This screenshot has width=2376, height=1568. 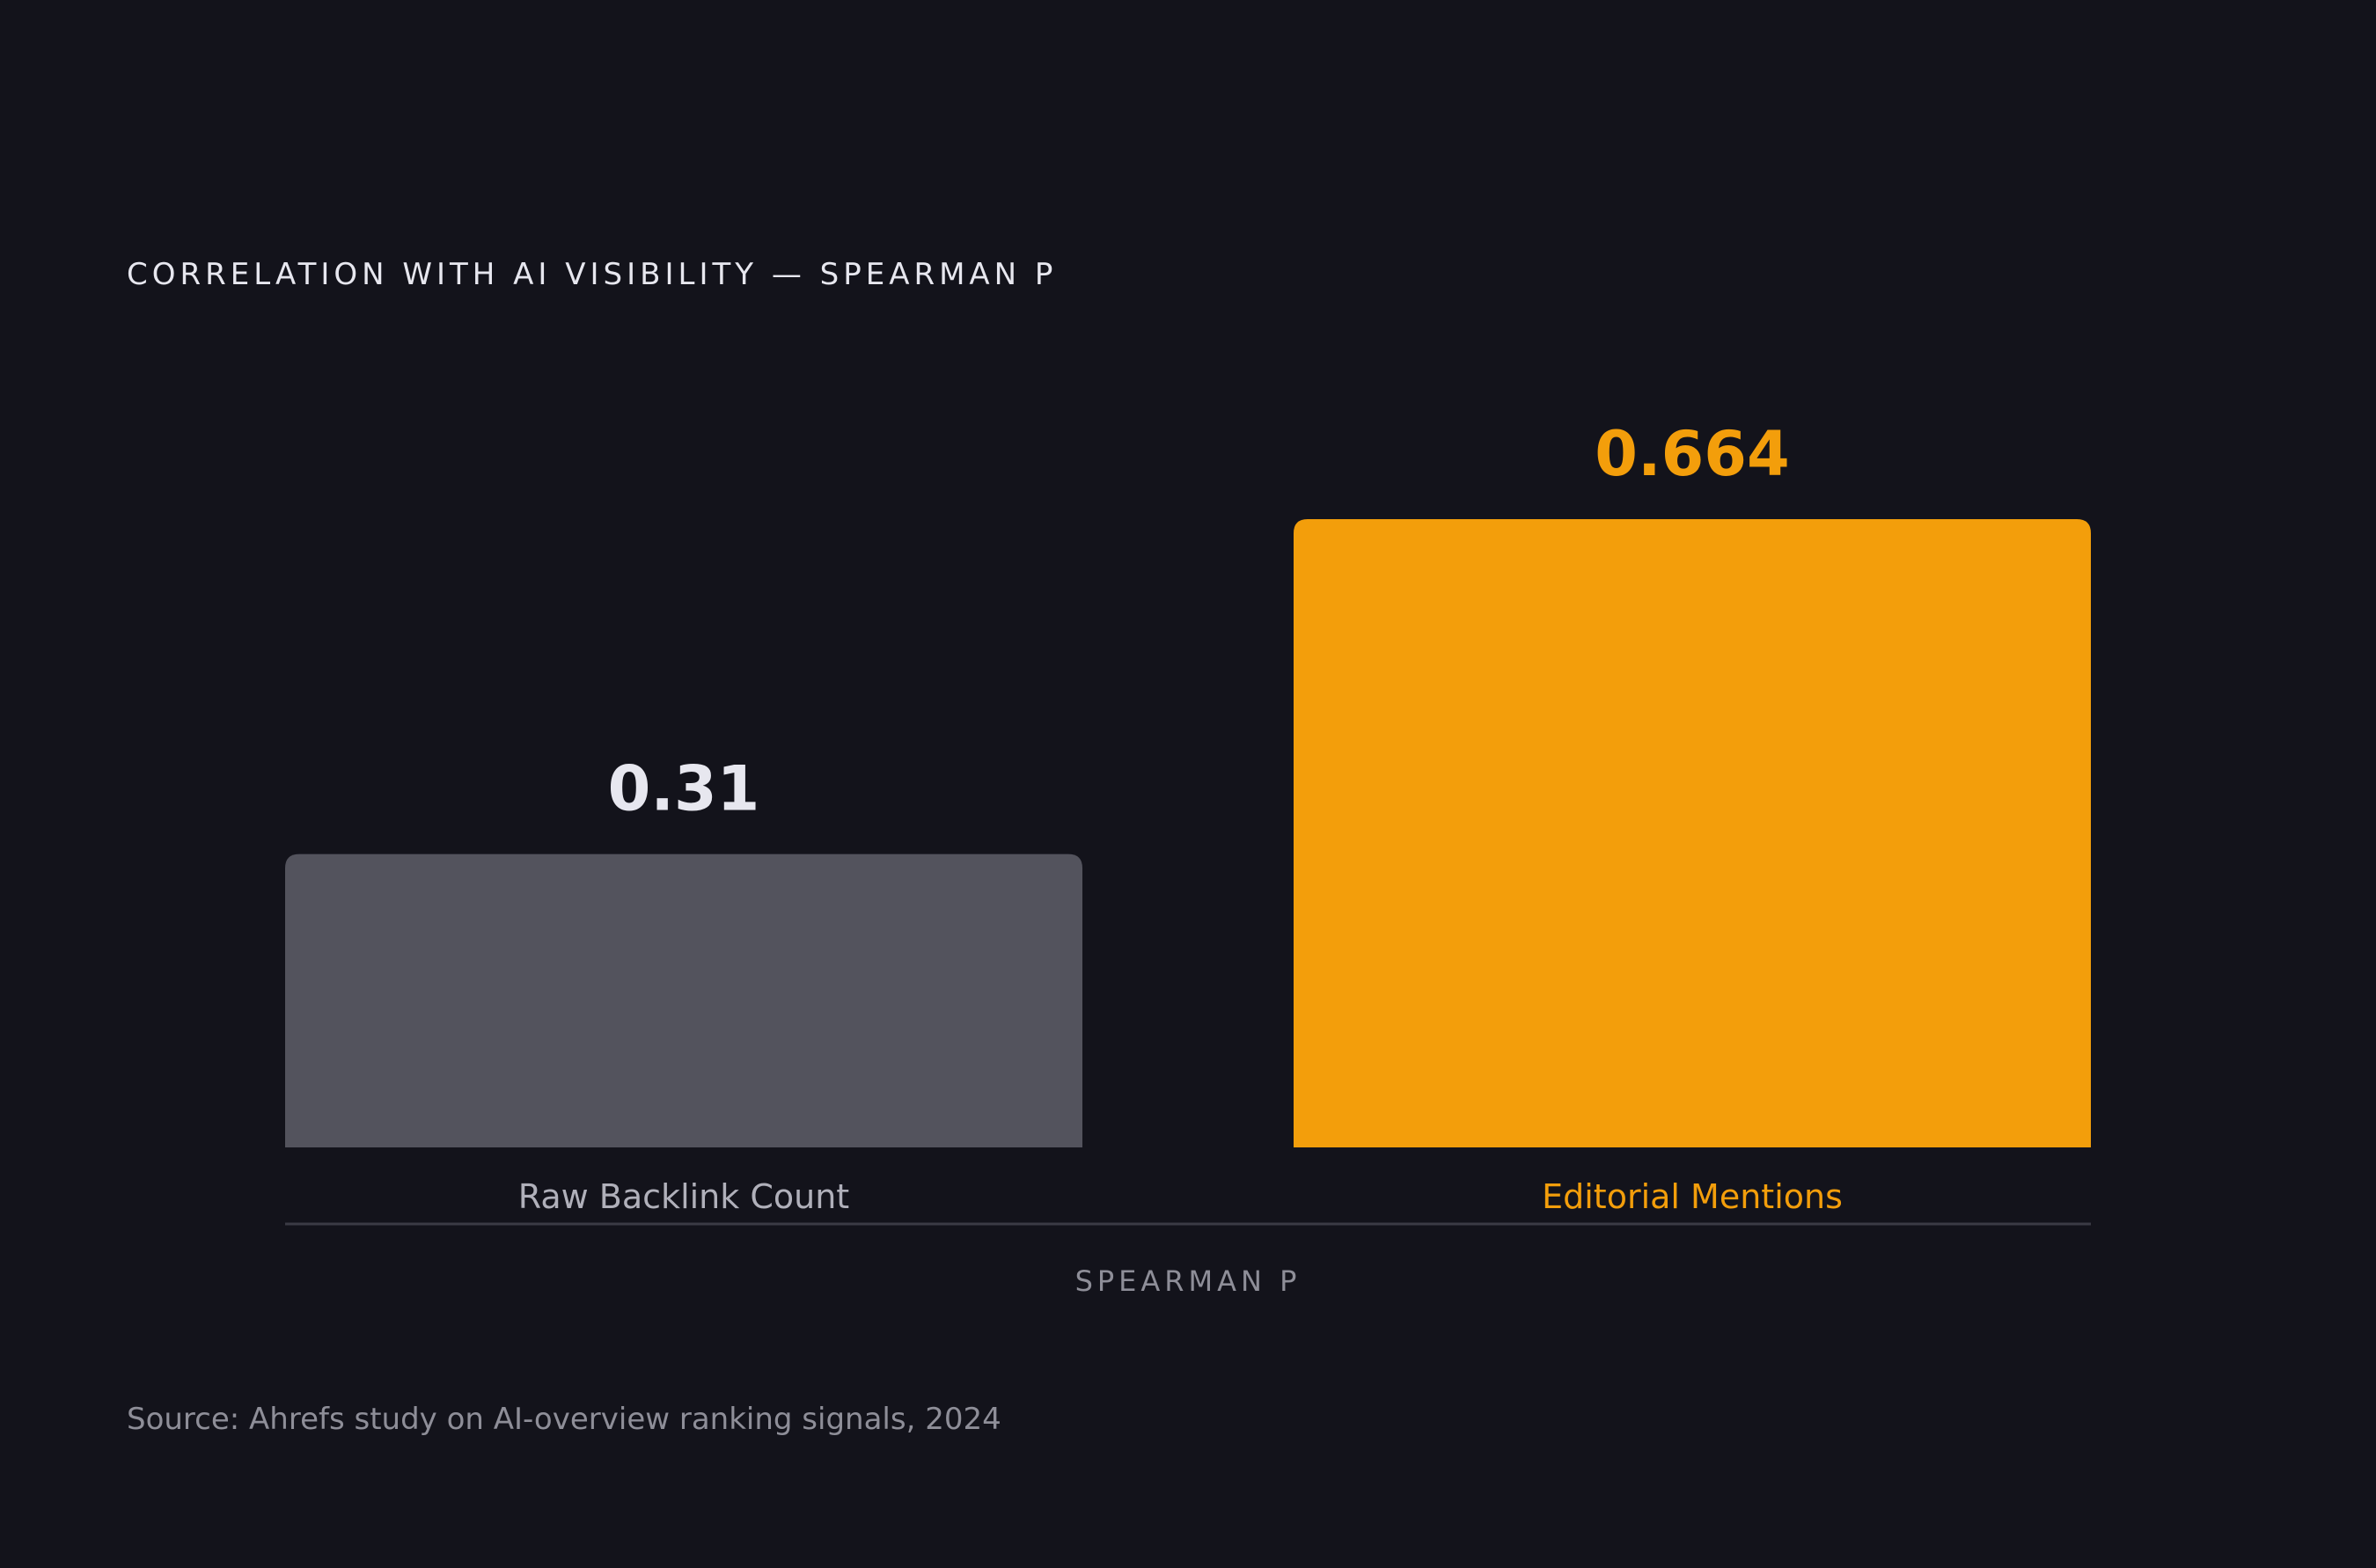 I want to click on category-label-2: Editorial Mentions, so click(x=1693, y=1196).